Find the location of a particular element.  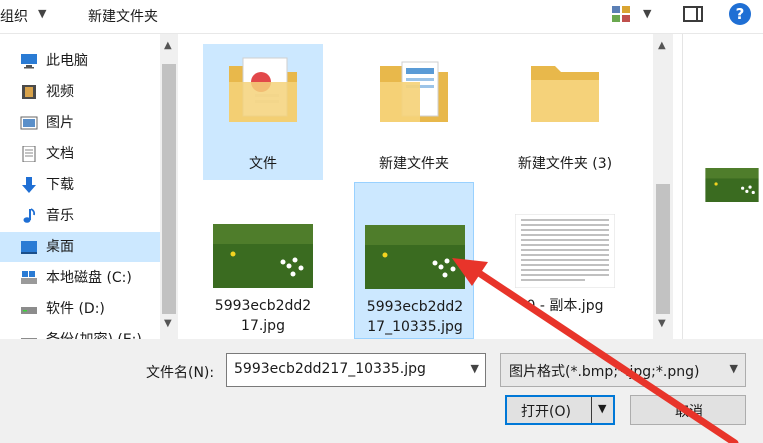

nav-item-music: 音乐 is located at coordinates (80, 216).